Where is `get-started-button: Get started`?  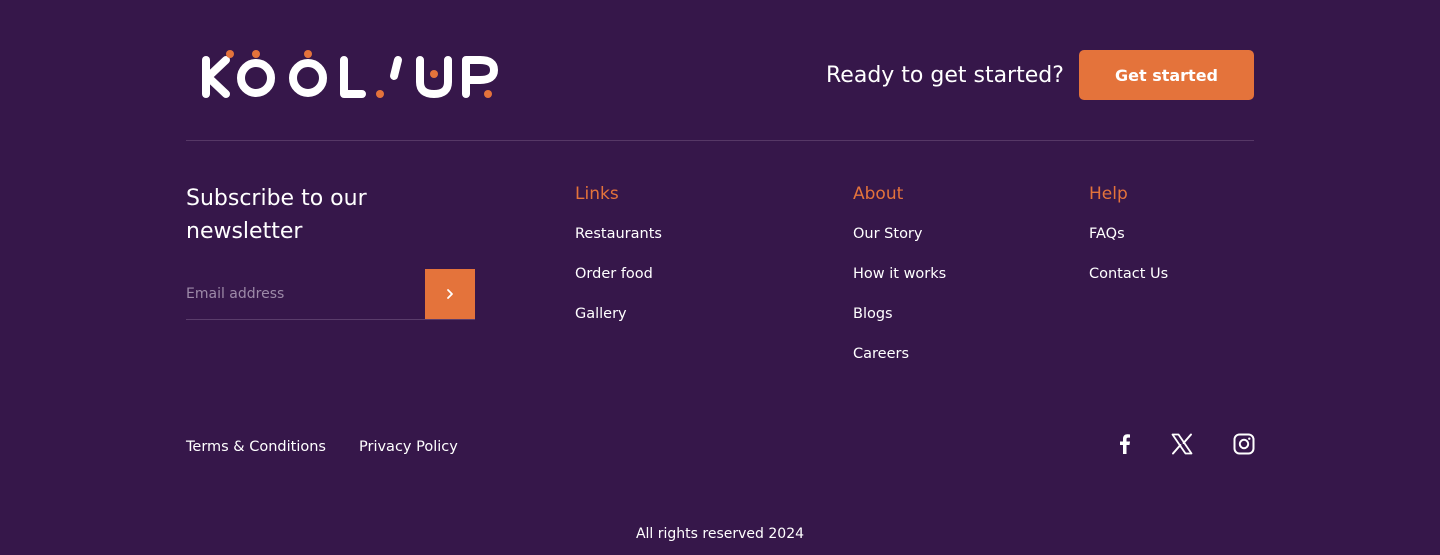 get-started-button: Get started is located at coordinates (1166, 75).